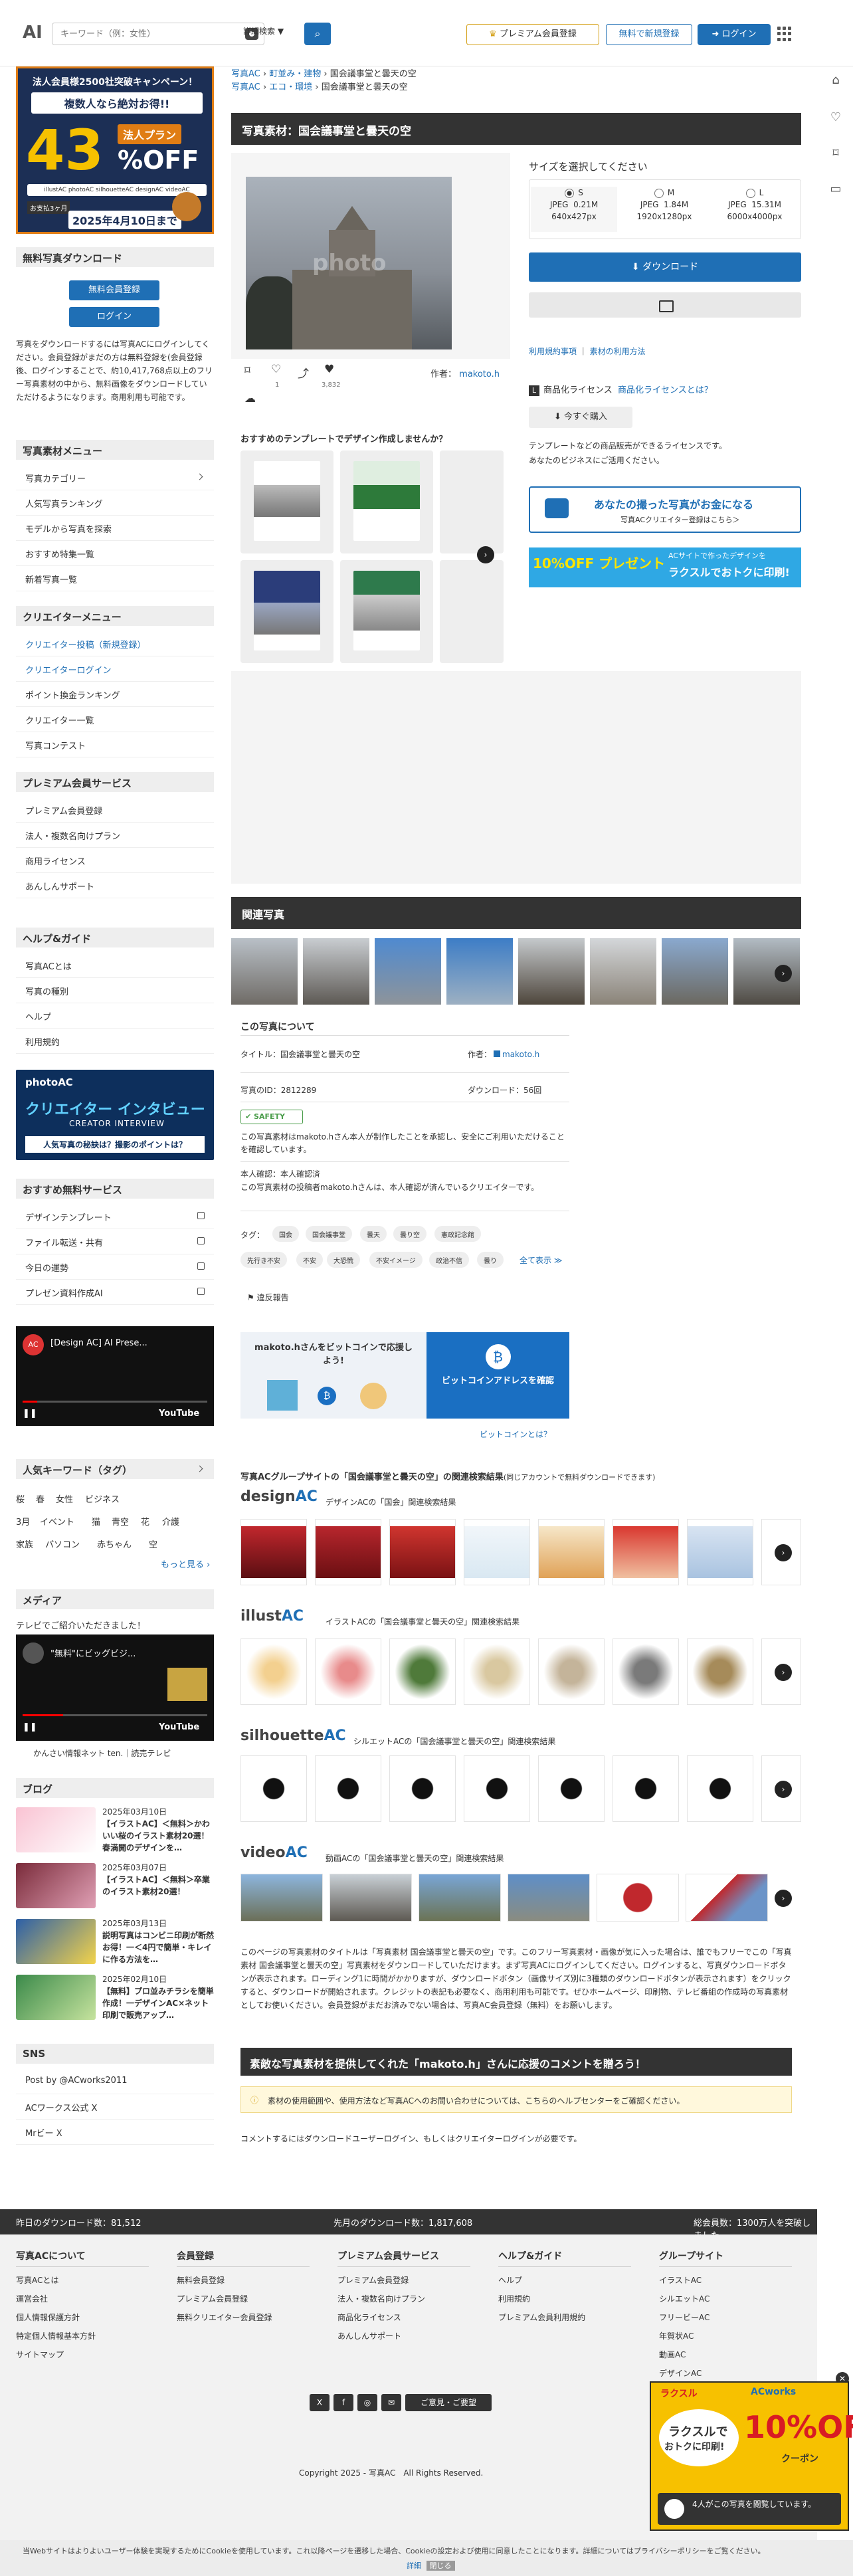 Image resolution: width=853 pixels, height=2576 pixels. What do you see at coordinates (32, 2299) in the screenshot?
I see `footer-link: 運営会社` at bounding box center [32, 2299].